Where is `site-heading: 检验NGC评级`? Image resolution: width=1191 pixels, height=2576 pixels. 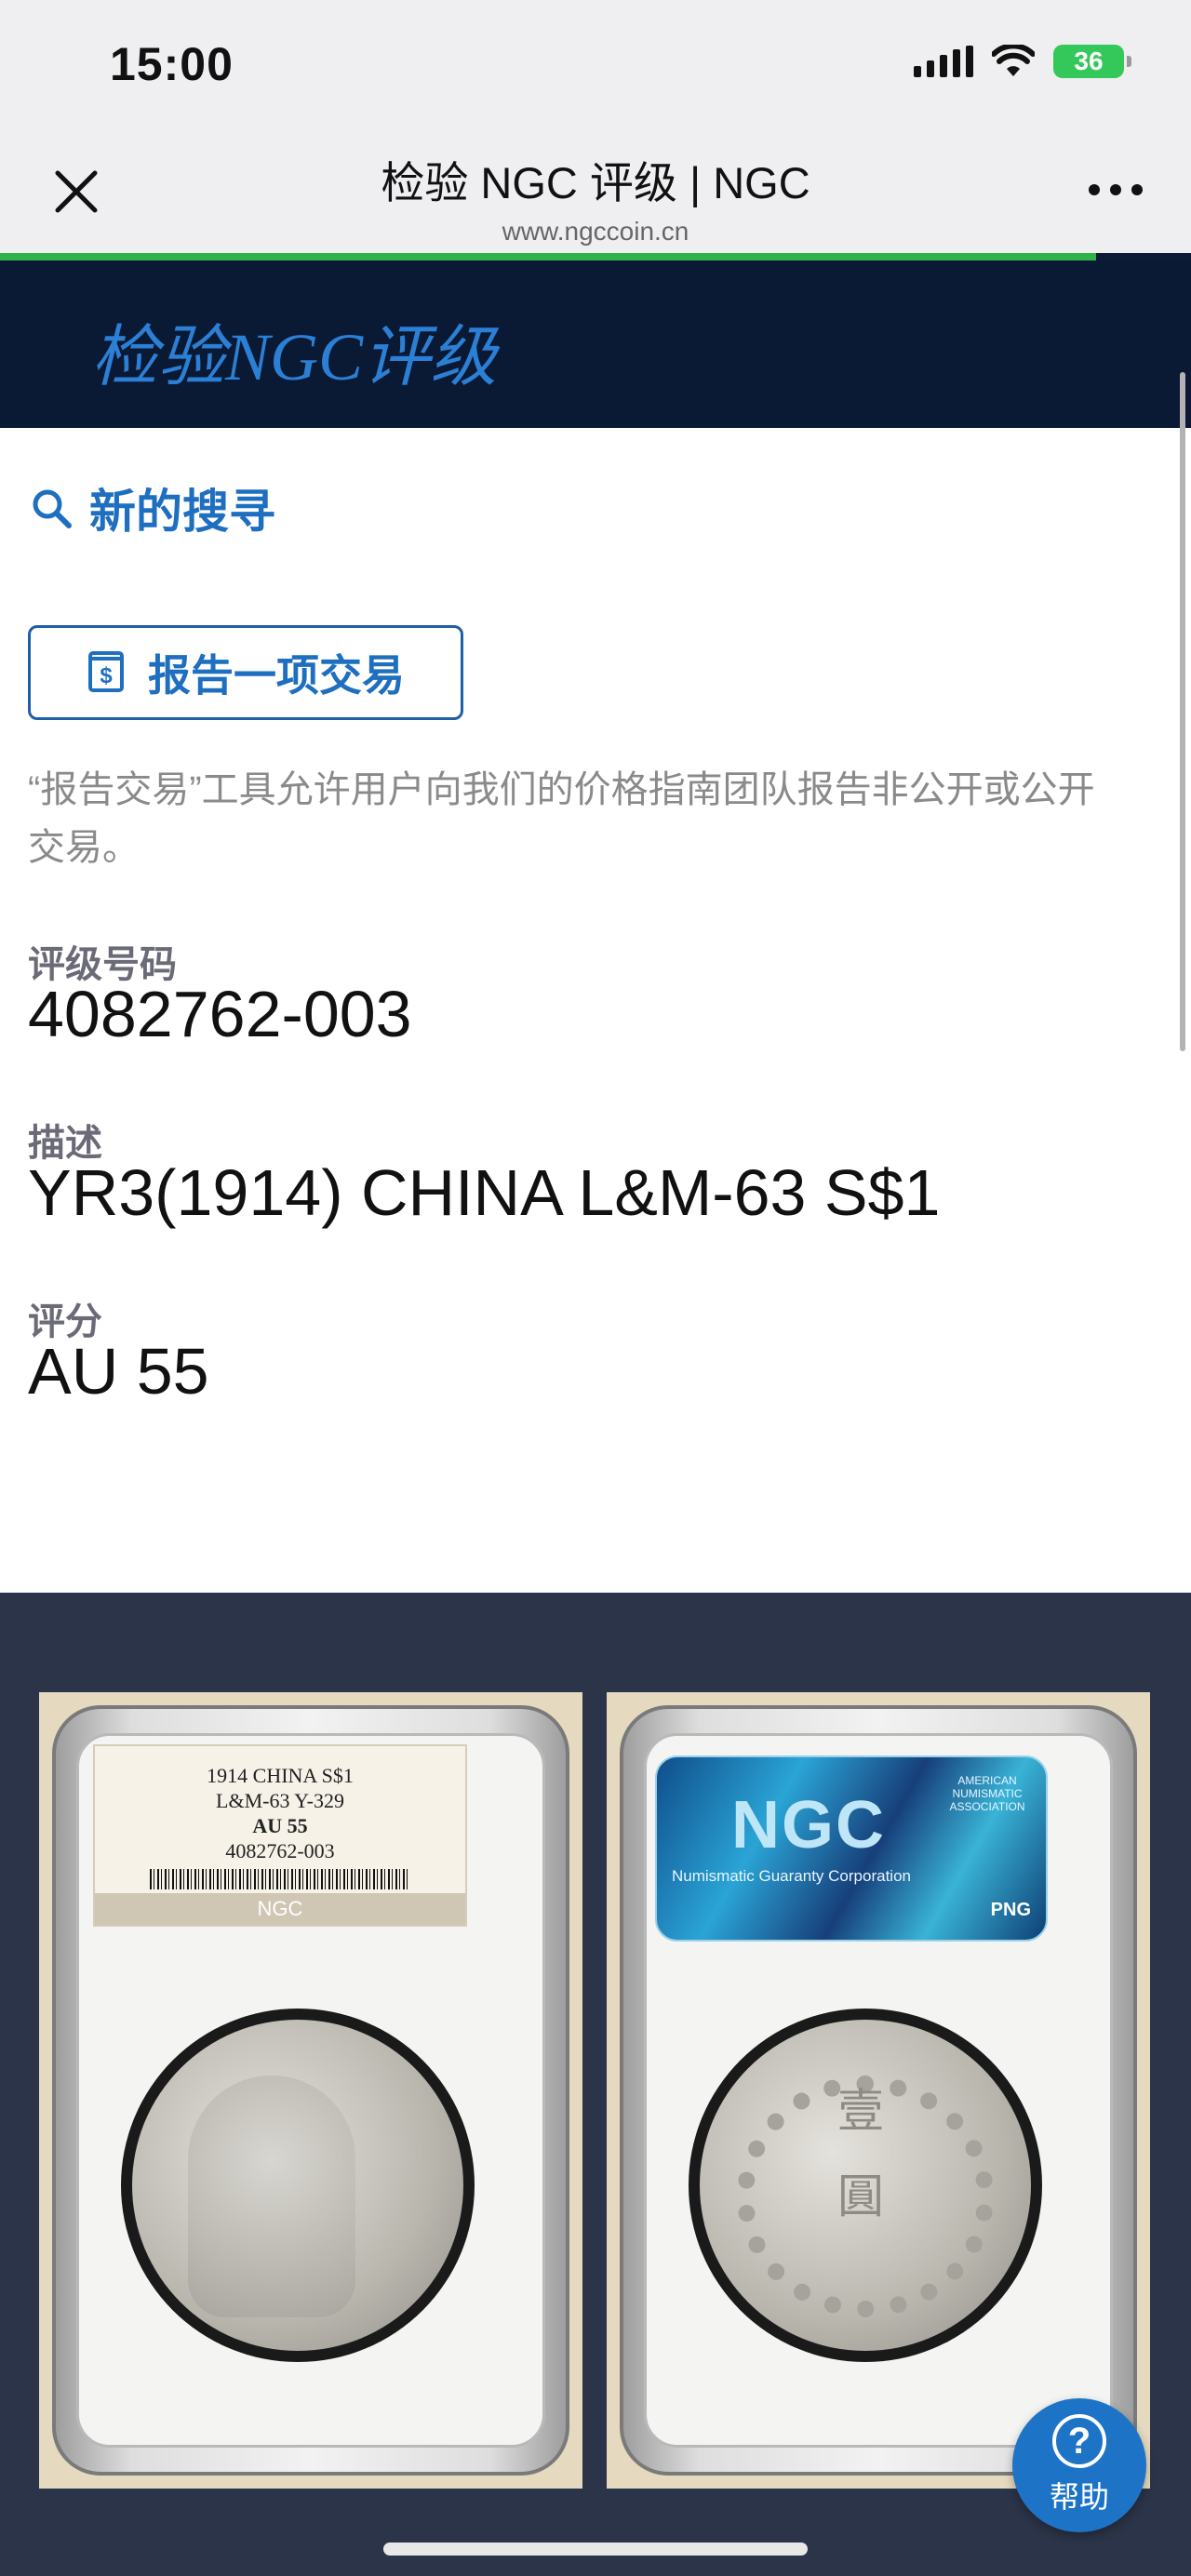
site-heading: 检验NGC评级 is located at coordinates (294, 357).